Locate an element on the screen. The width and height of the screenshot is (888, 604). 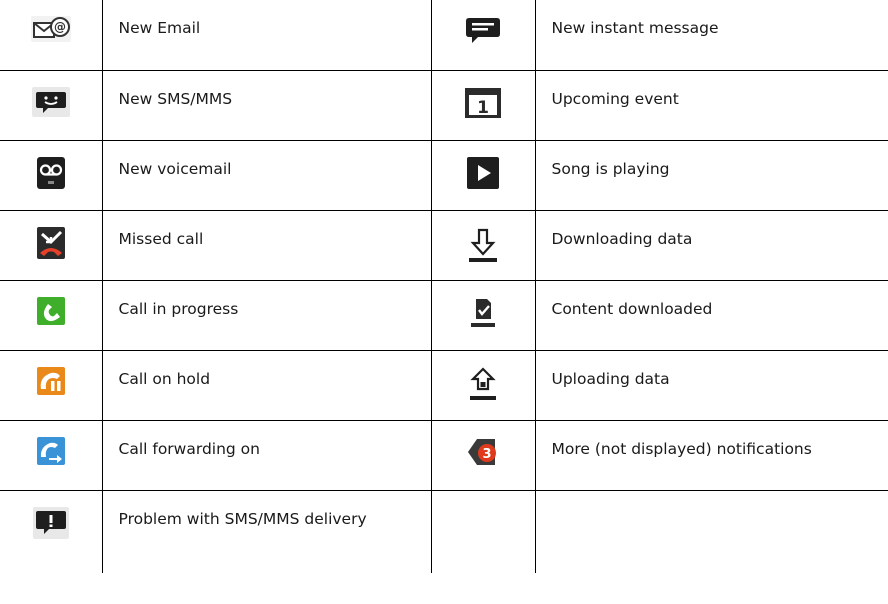
table-row: @ New Email New instant message is located at coordinates (444, 35).